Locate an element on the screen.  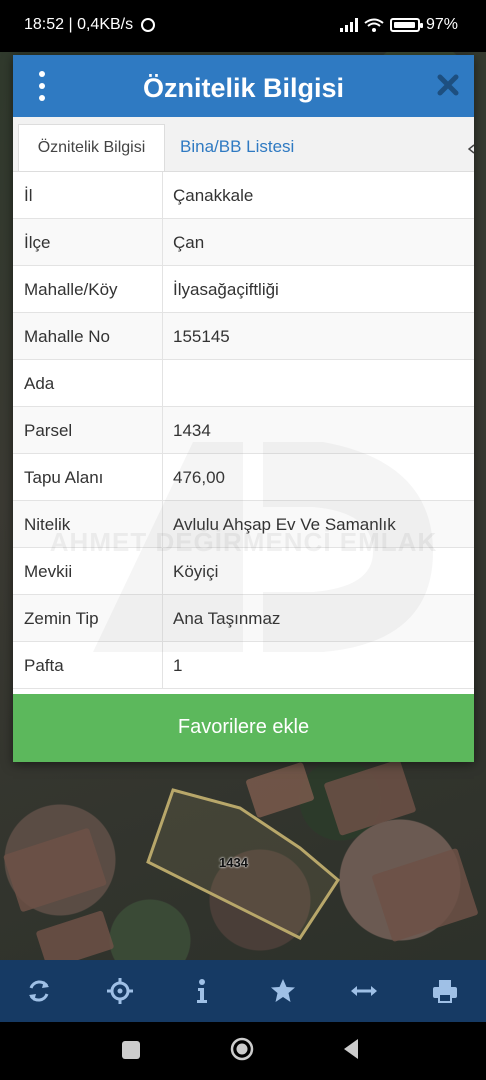
row-key: İl is located at coordinates (28, 195).